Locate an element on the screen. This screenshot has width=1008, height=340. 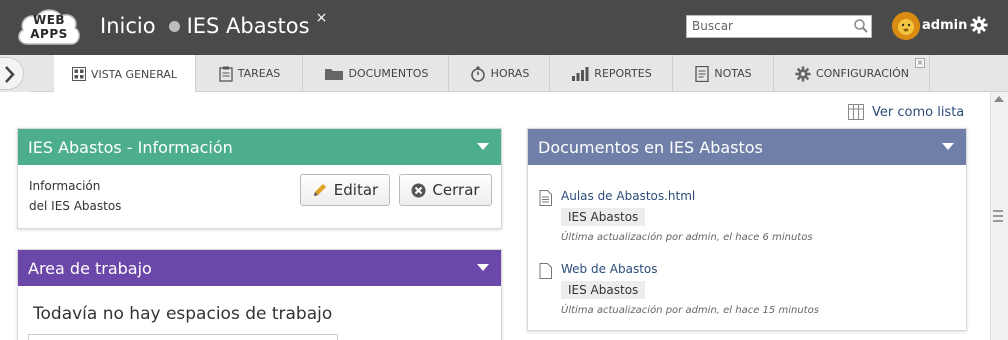
view-as-list-label: Ver como lista is located at coordinates (918, 112).